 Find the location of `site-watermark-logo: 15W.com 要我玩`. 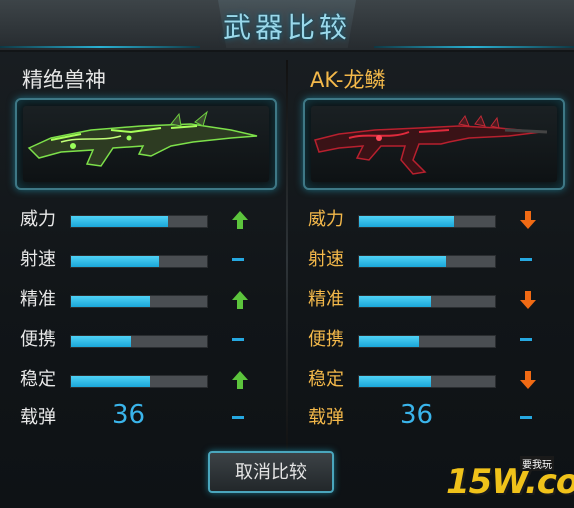

site-watermark-logo: 15W.com 要我玩 is located at coordinates (510, 480).